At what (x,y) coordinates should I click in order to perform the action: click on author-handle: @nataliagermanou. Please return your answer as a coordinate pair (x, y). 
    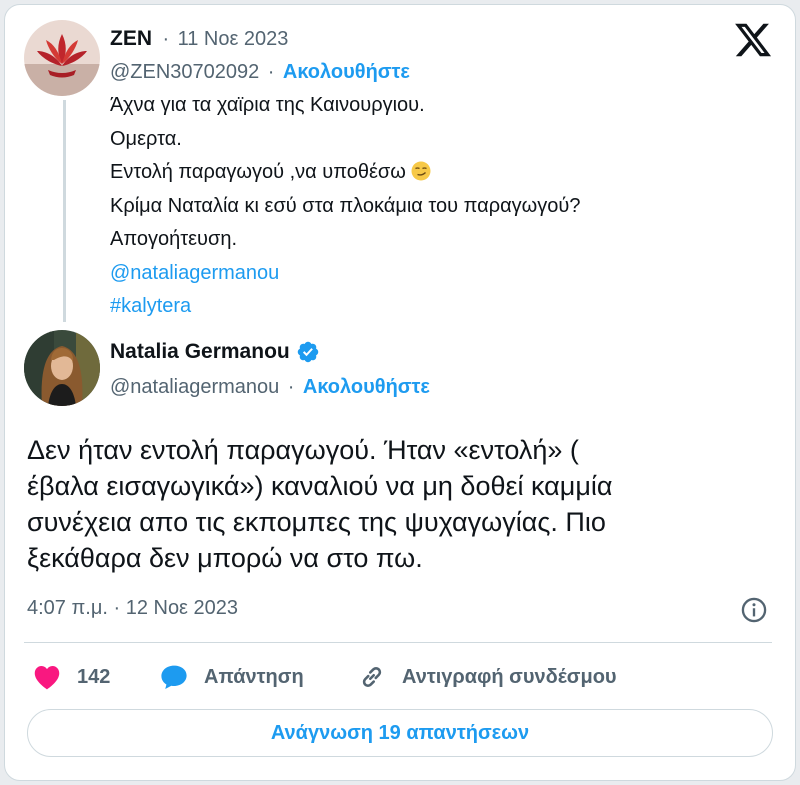
    Looking at the image, I should click on (194, 387).